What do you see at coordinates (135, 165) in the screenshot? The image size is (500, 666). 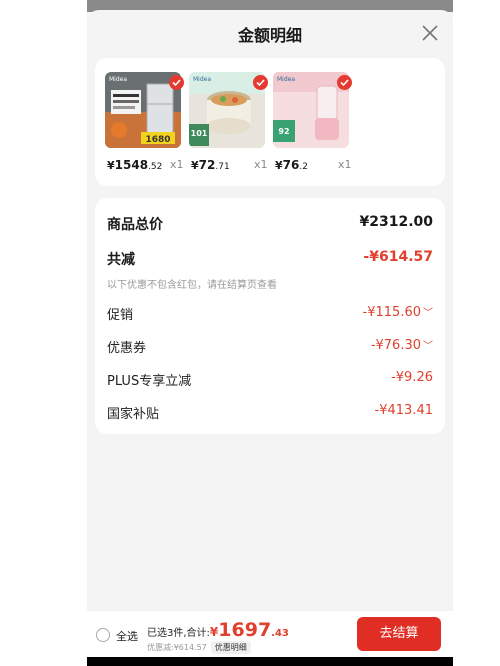 I see `product-price: ¥1548.52` at bounding box center [135, 165].